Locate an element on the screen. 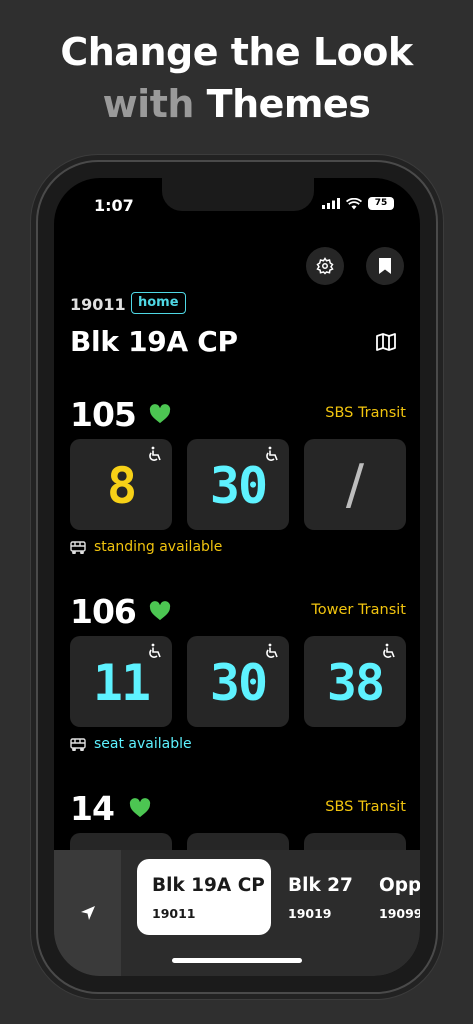 The width and height of the screenshot is (473, 1024). location-arrow-icon is located at coordinates (87, 913).